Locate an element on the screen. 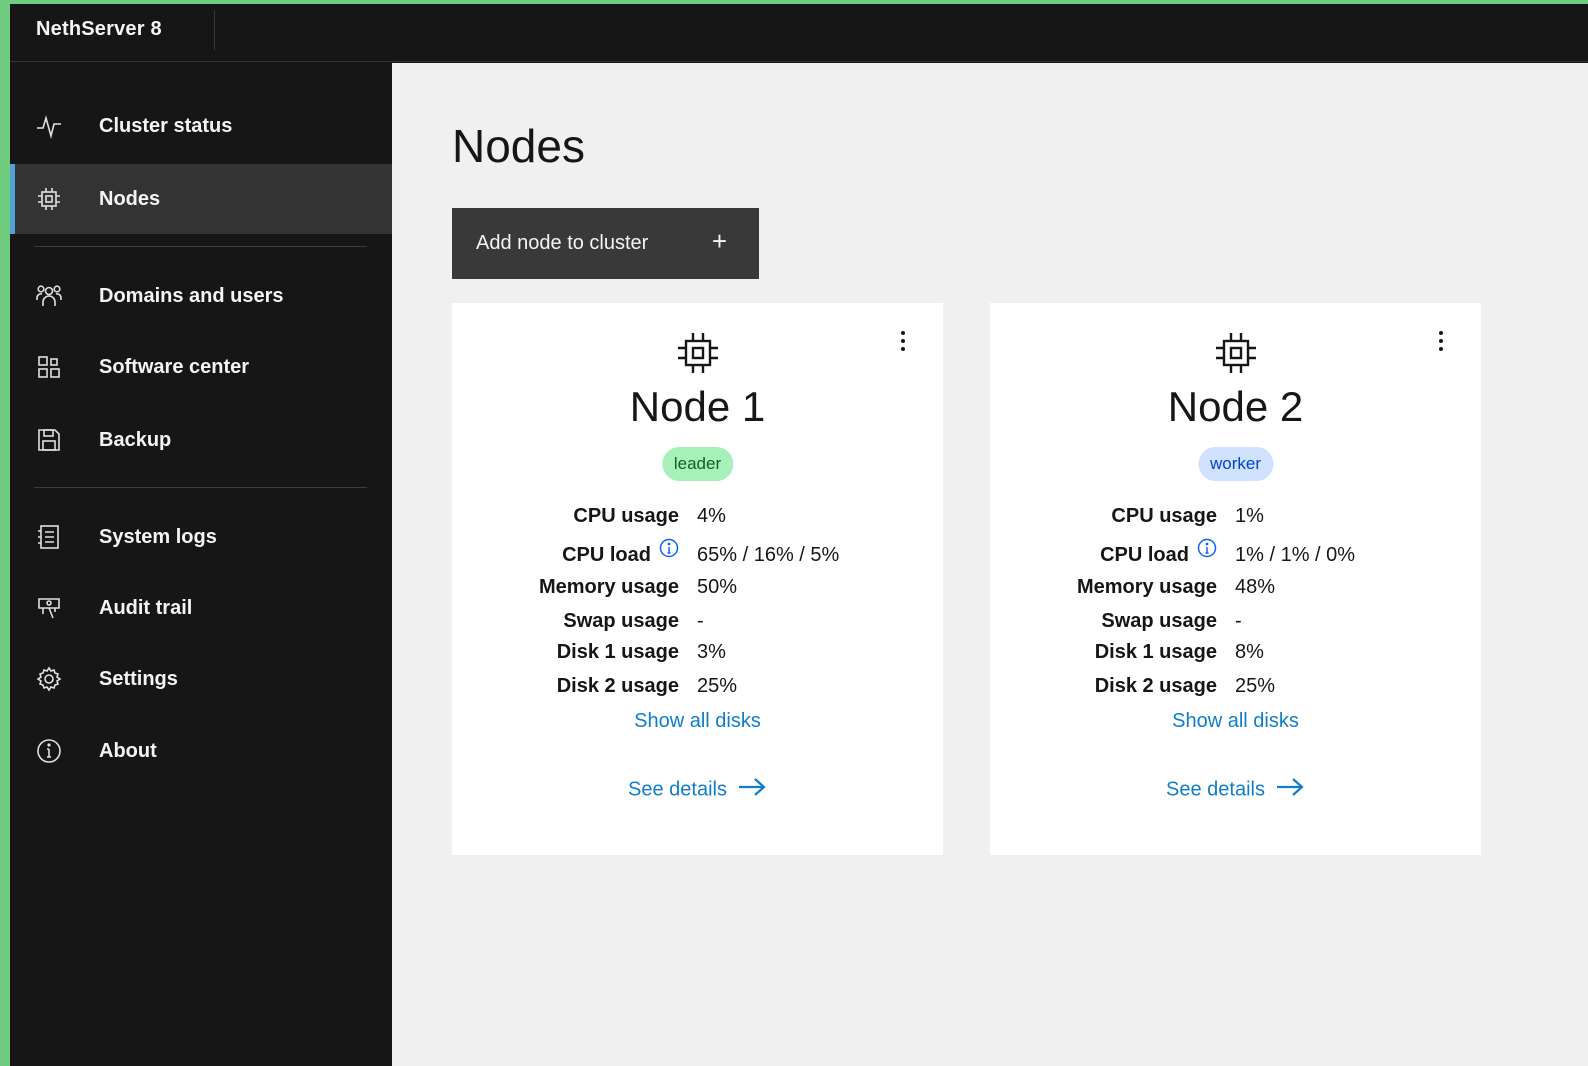 The image size is (1588, 1066). stat-disk-1-usage: Disk 1 usage 3% is located at coordinates (697, 656).